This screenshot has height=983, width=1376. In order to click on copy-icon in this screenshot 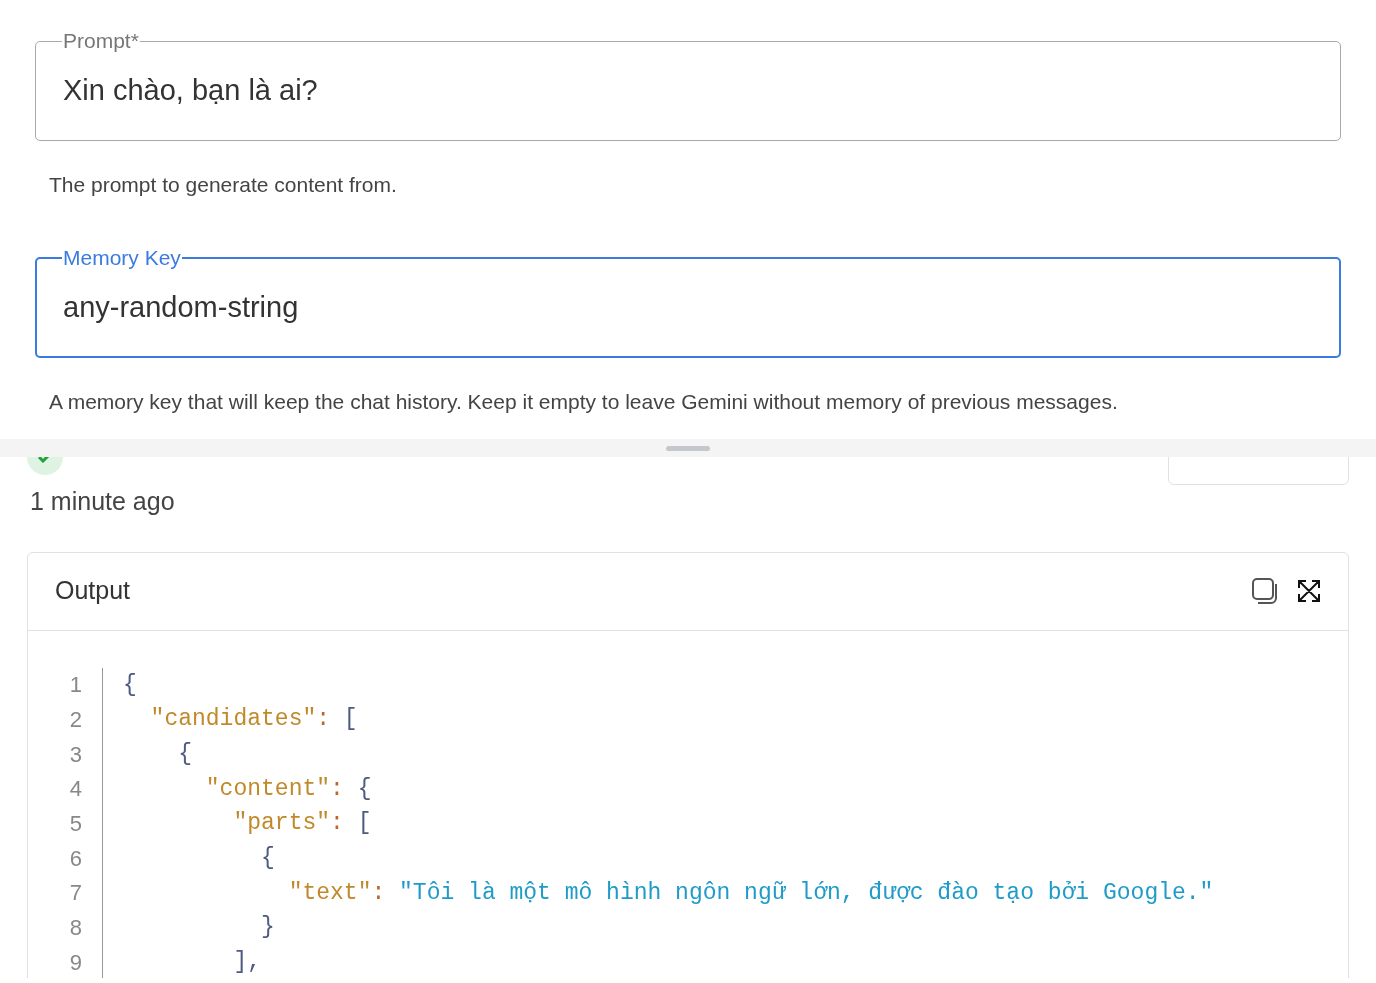, I will do `click(1265, 591)`.